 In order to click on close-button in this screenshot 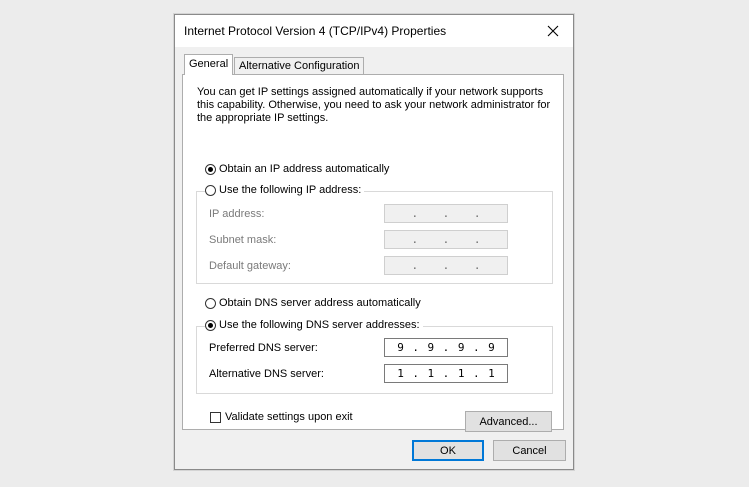, I will do `click(553, 31)`.